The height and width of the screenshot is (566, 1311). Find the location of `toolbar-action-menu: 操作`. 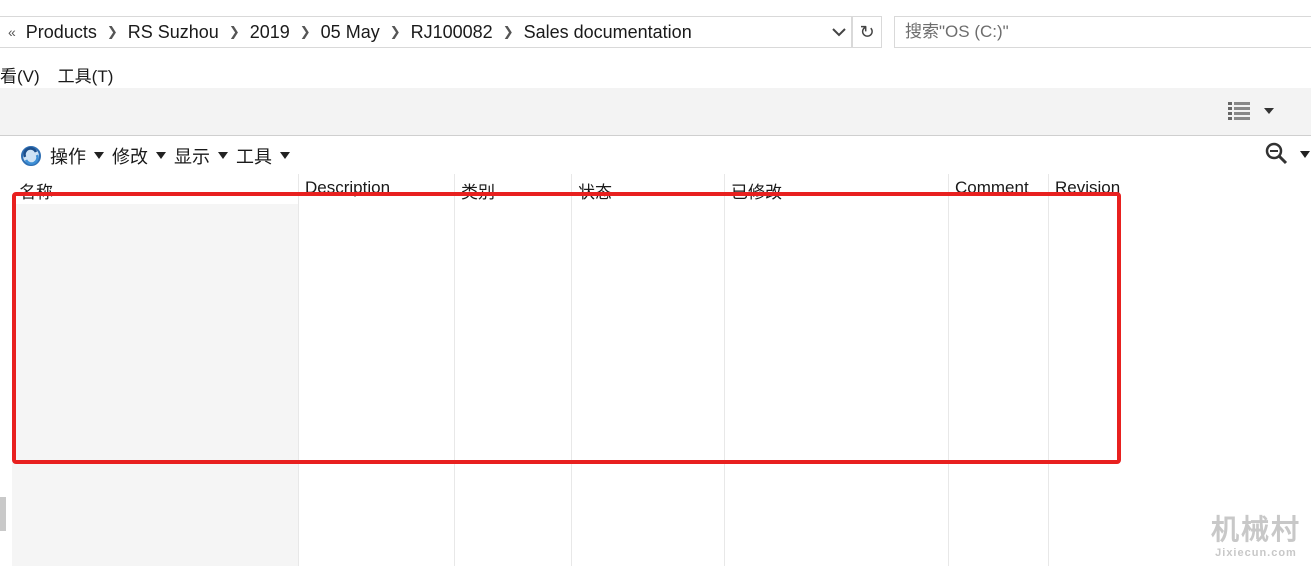

toolbar-action-menu: 操作 is located at coordinates (77, 156).